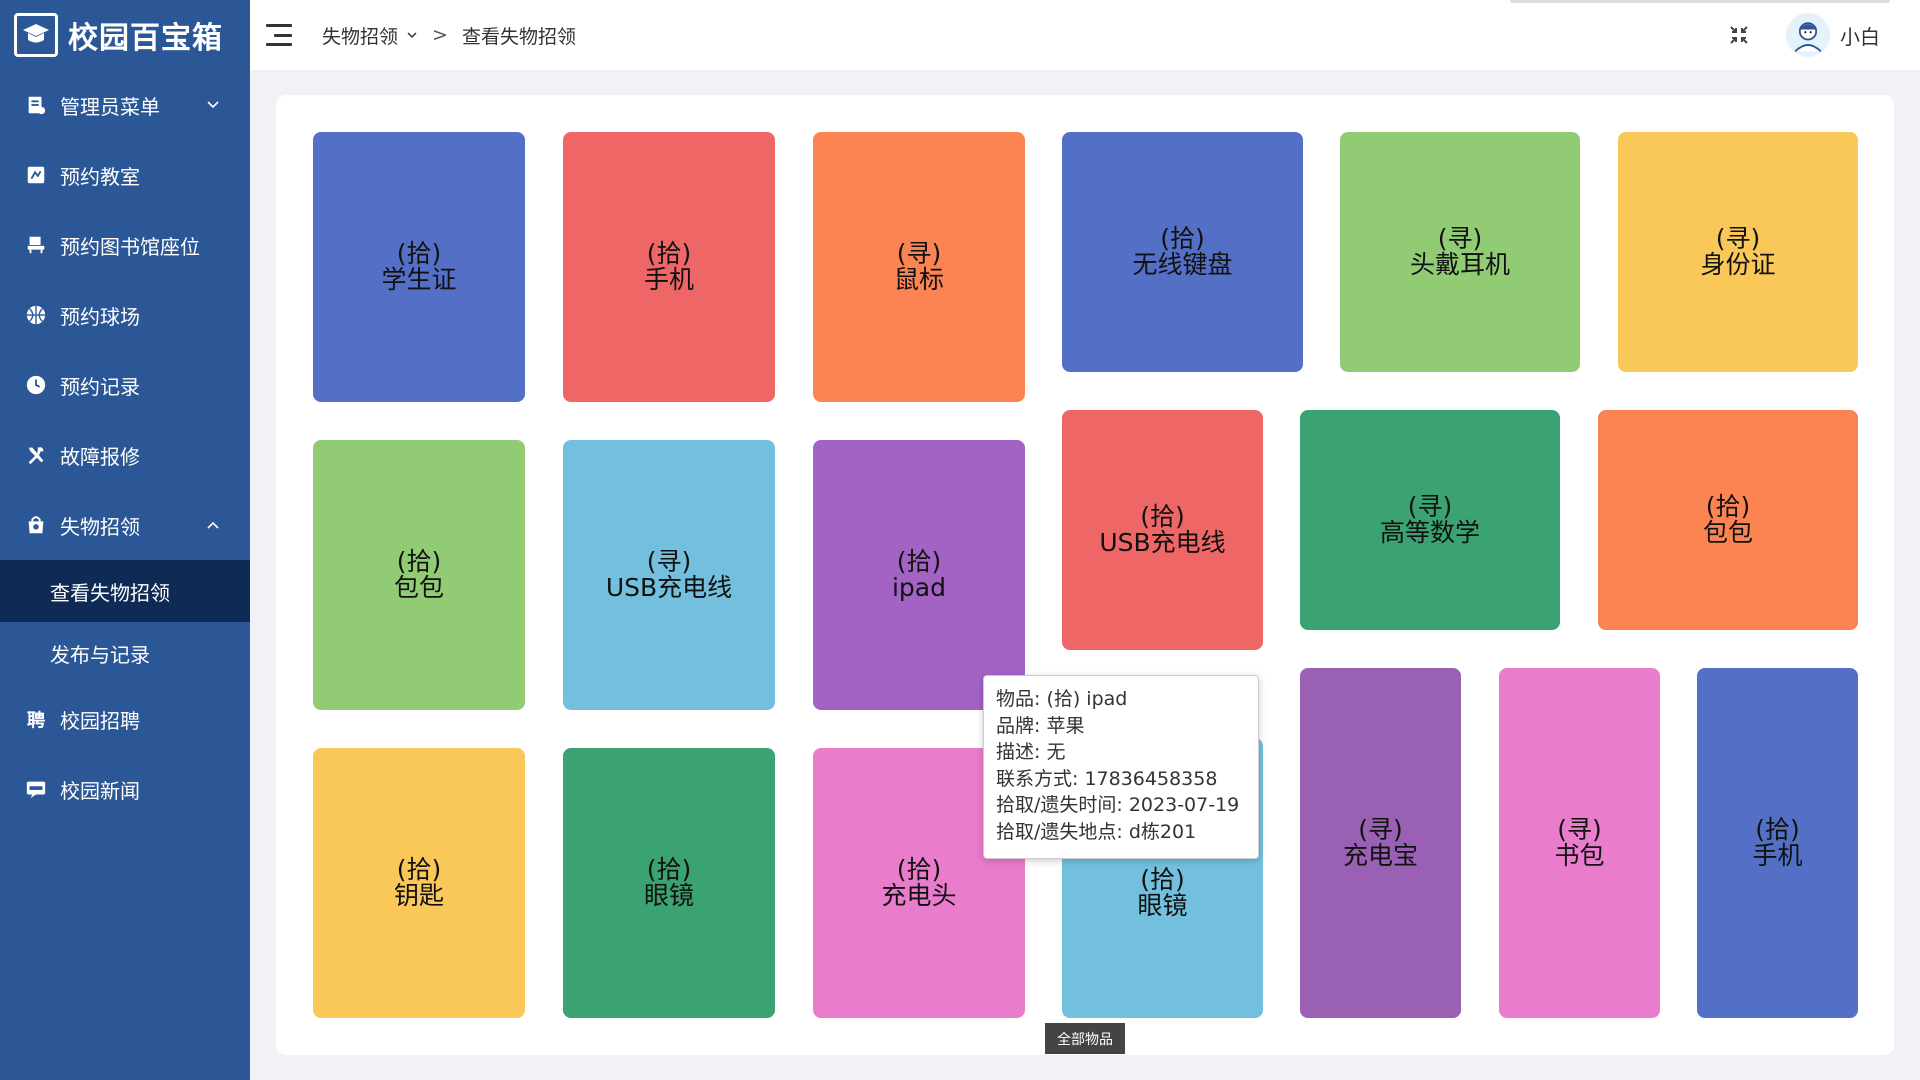 This screenshot has height=1080, width=1920. I want to click on basketball-icon, so click(36, 315).